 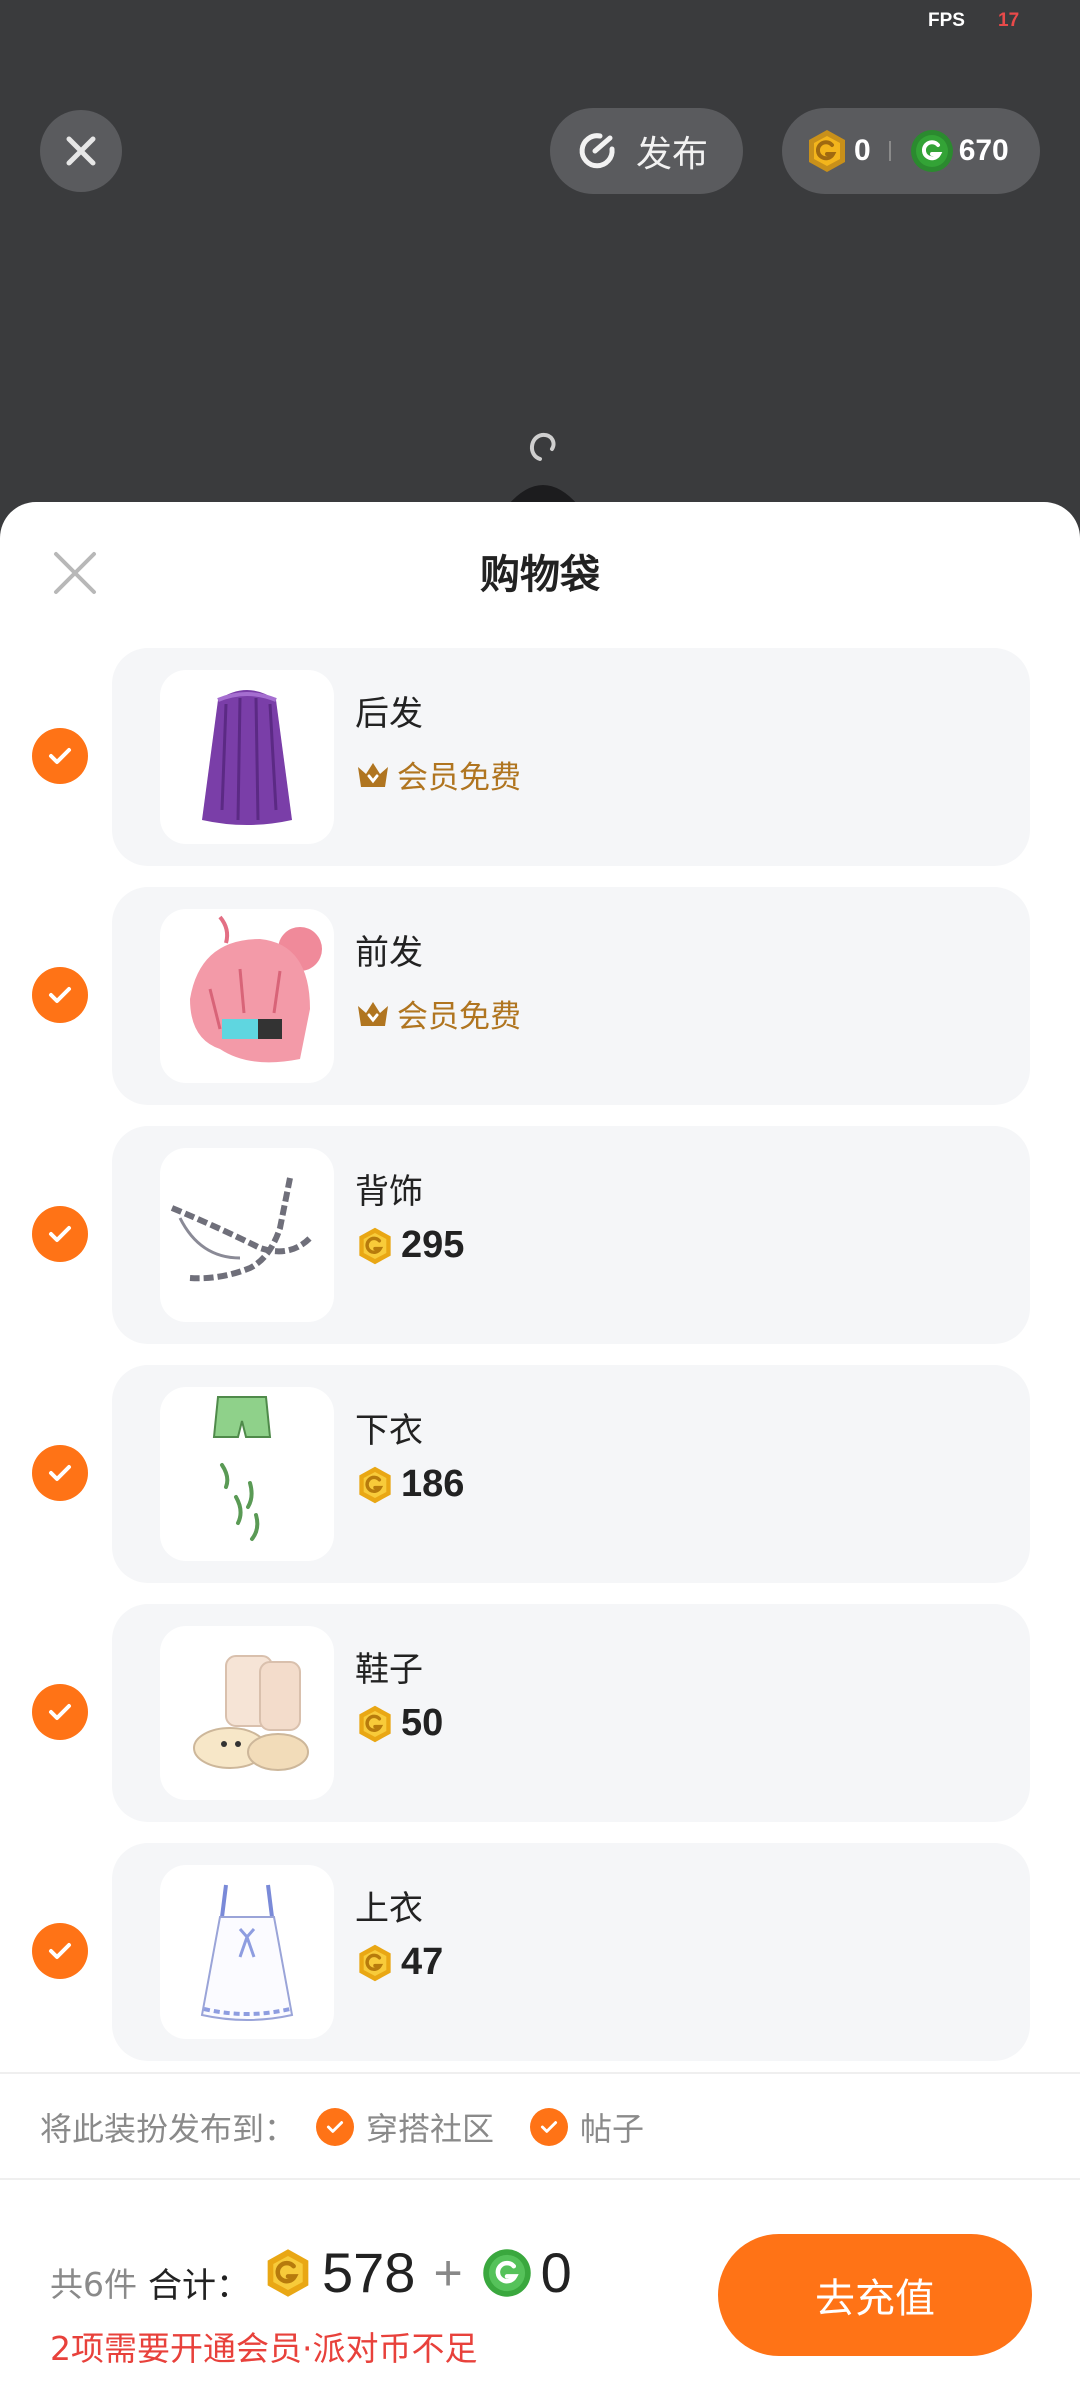 What do you see at coordinates (540, 575) in the screenshot?
I see `sheet-title: 购物袋` at bounding box center [540, 575].